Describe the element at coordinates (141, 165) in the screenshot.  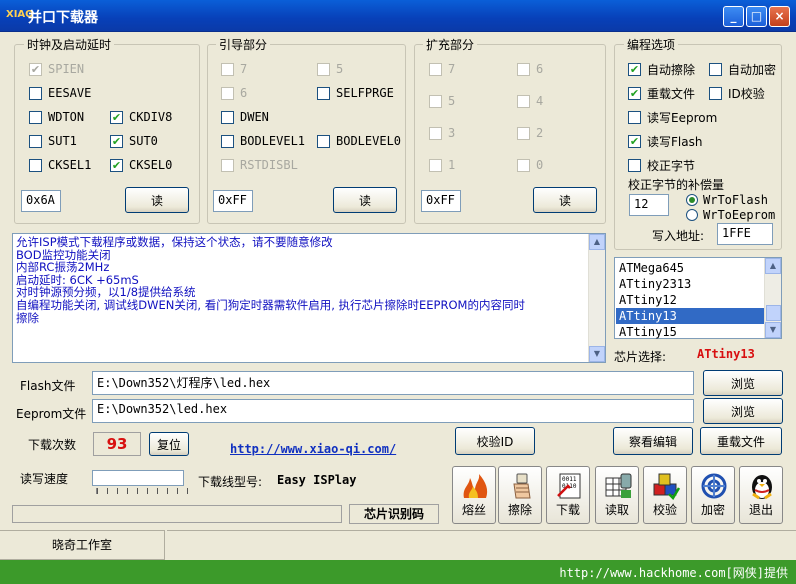
I see `checkbox-clock-cksel0: ✔ CKSEL0` at that location.